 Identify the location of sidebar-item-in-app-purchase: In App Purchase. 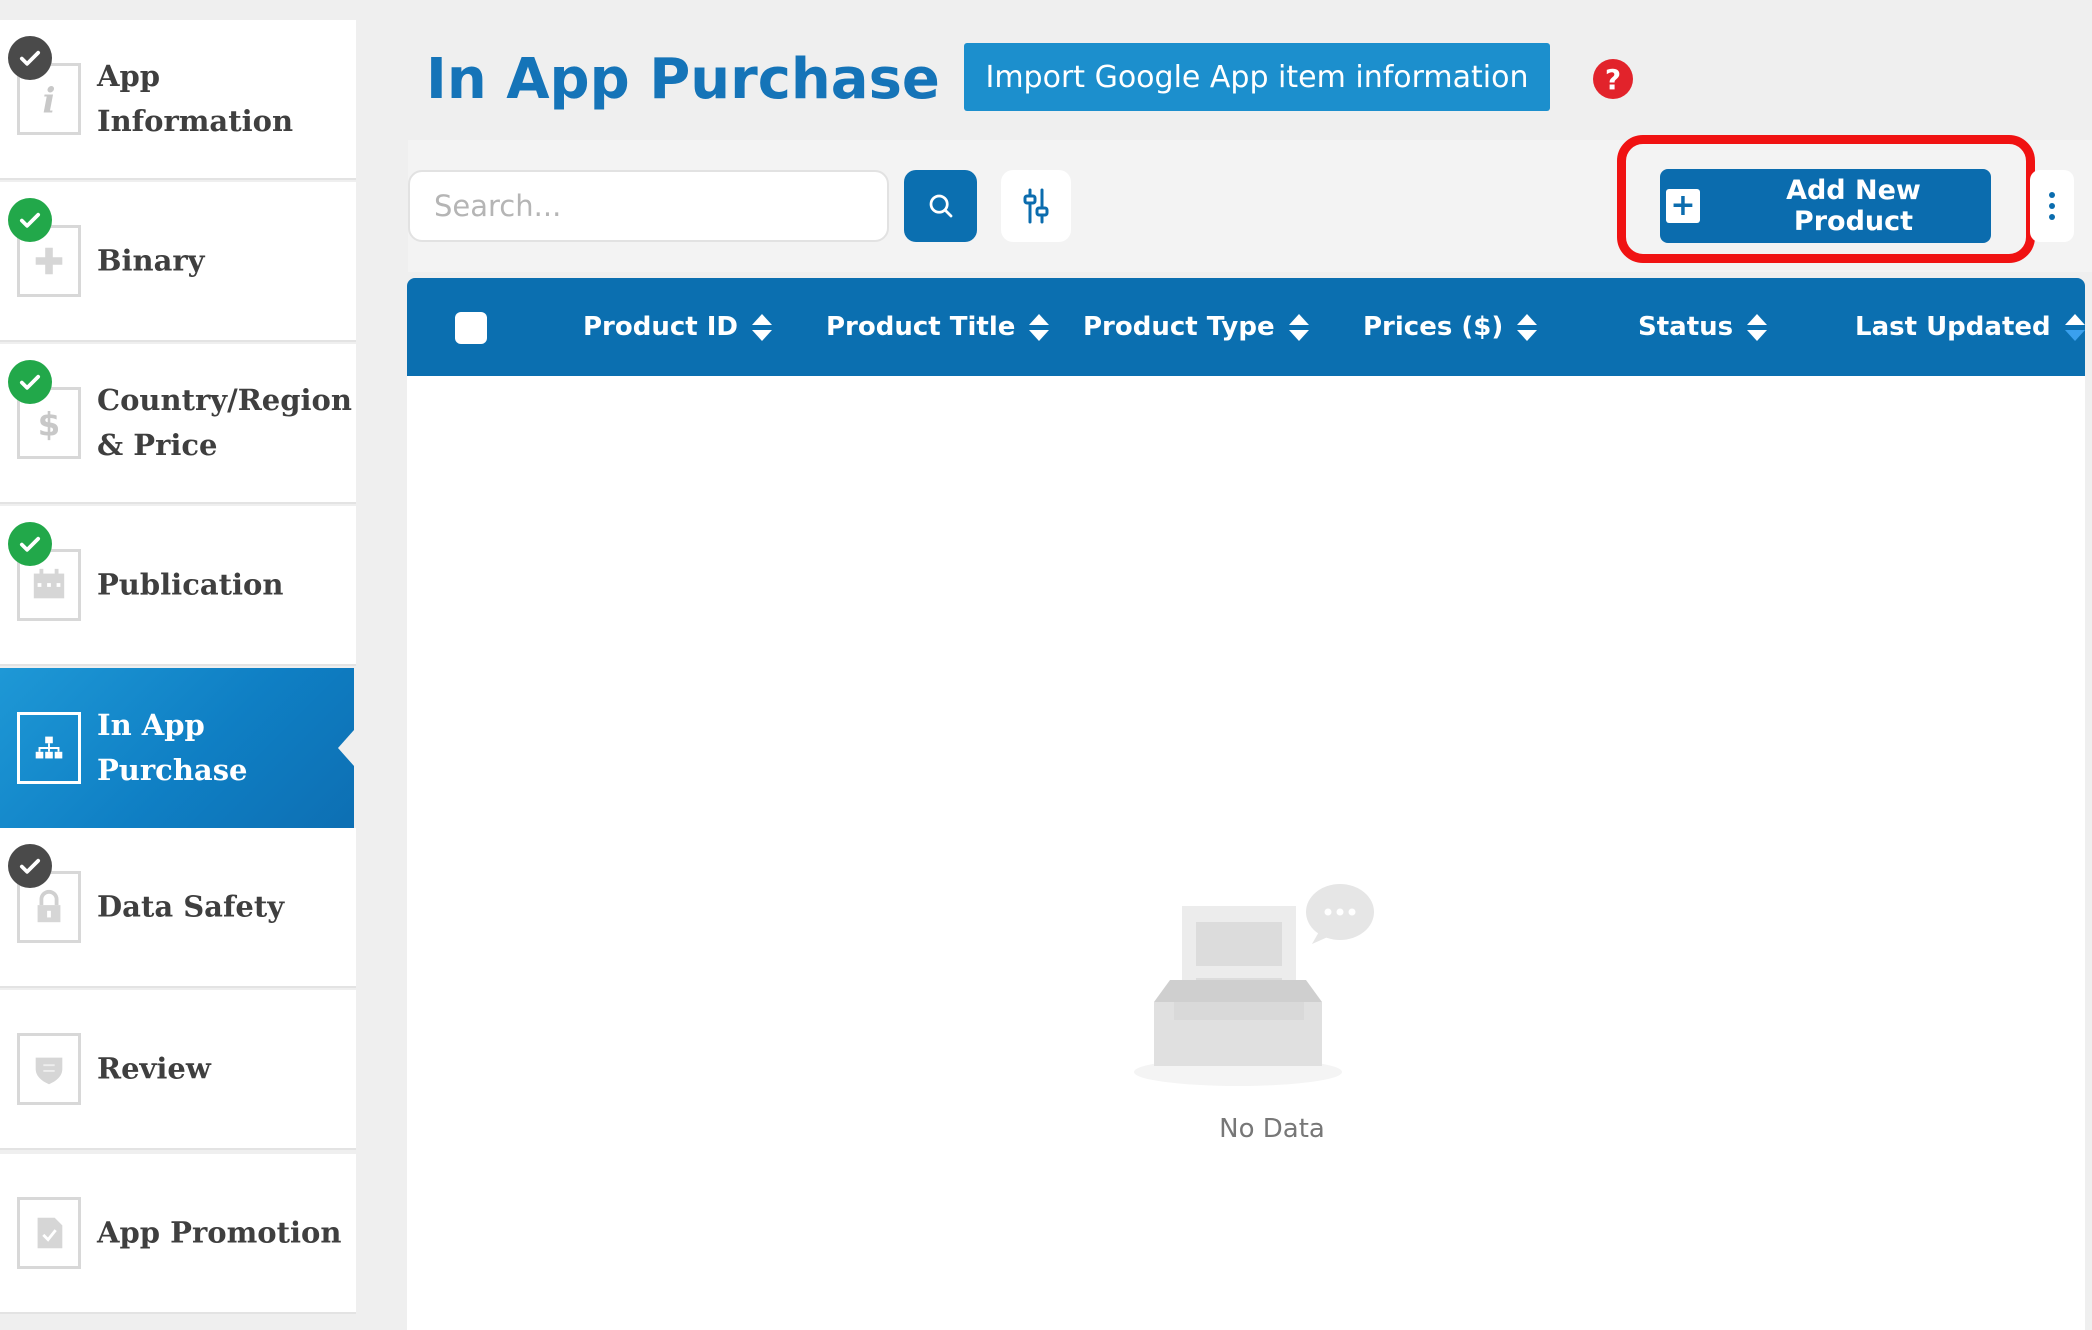
(177, 748).